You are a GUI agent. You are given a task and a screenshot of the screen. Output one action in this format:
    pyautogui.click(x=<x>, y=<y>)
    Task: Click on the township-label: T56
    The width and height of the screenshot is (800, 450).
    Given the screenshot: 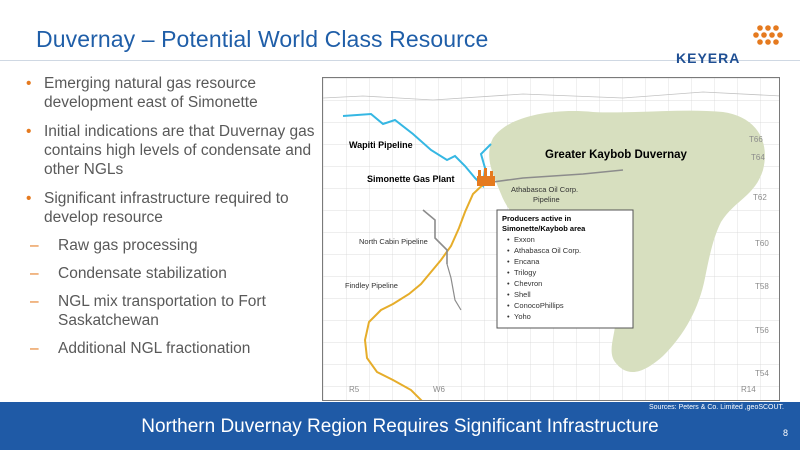 What is the action you would take?
    pyautogui.click(x=762, y=330)
    